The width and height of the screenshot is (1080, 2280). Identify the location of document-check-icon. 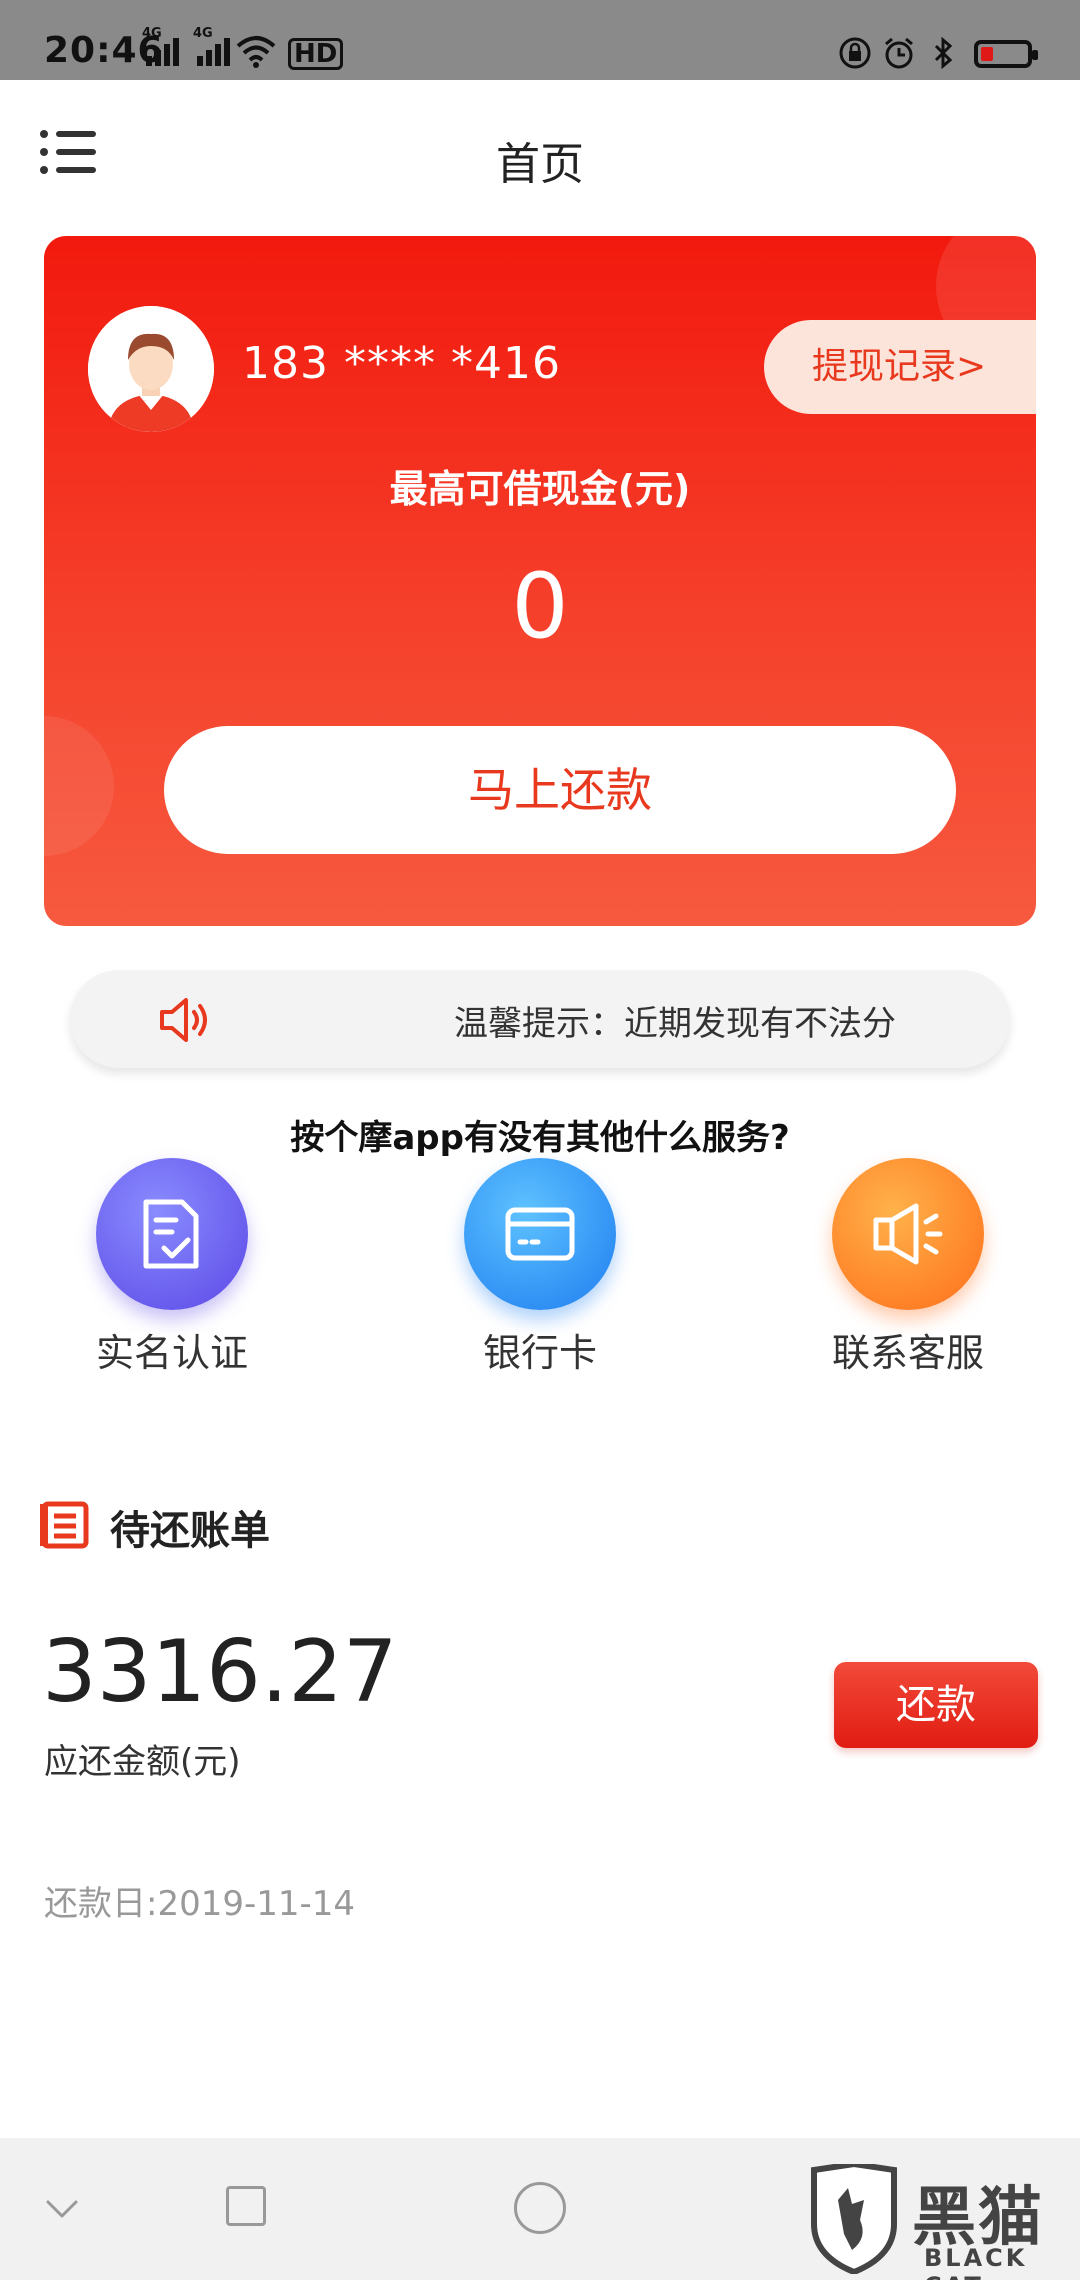
(171, 1234).